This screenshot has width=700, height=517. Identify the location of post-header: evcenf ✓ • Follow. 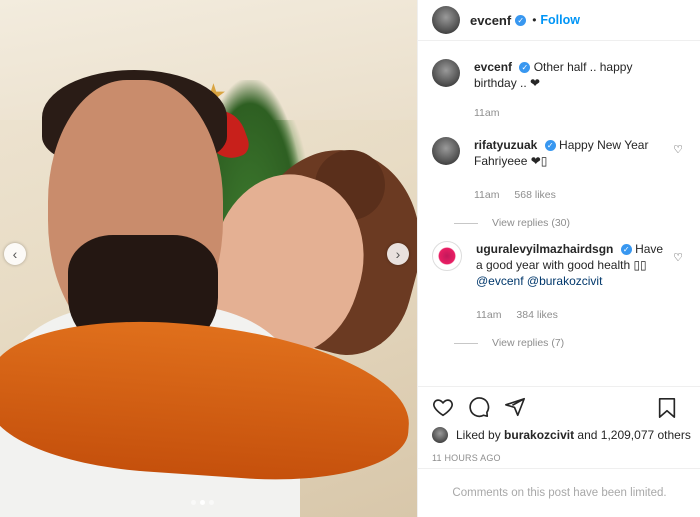
(559, 20).